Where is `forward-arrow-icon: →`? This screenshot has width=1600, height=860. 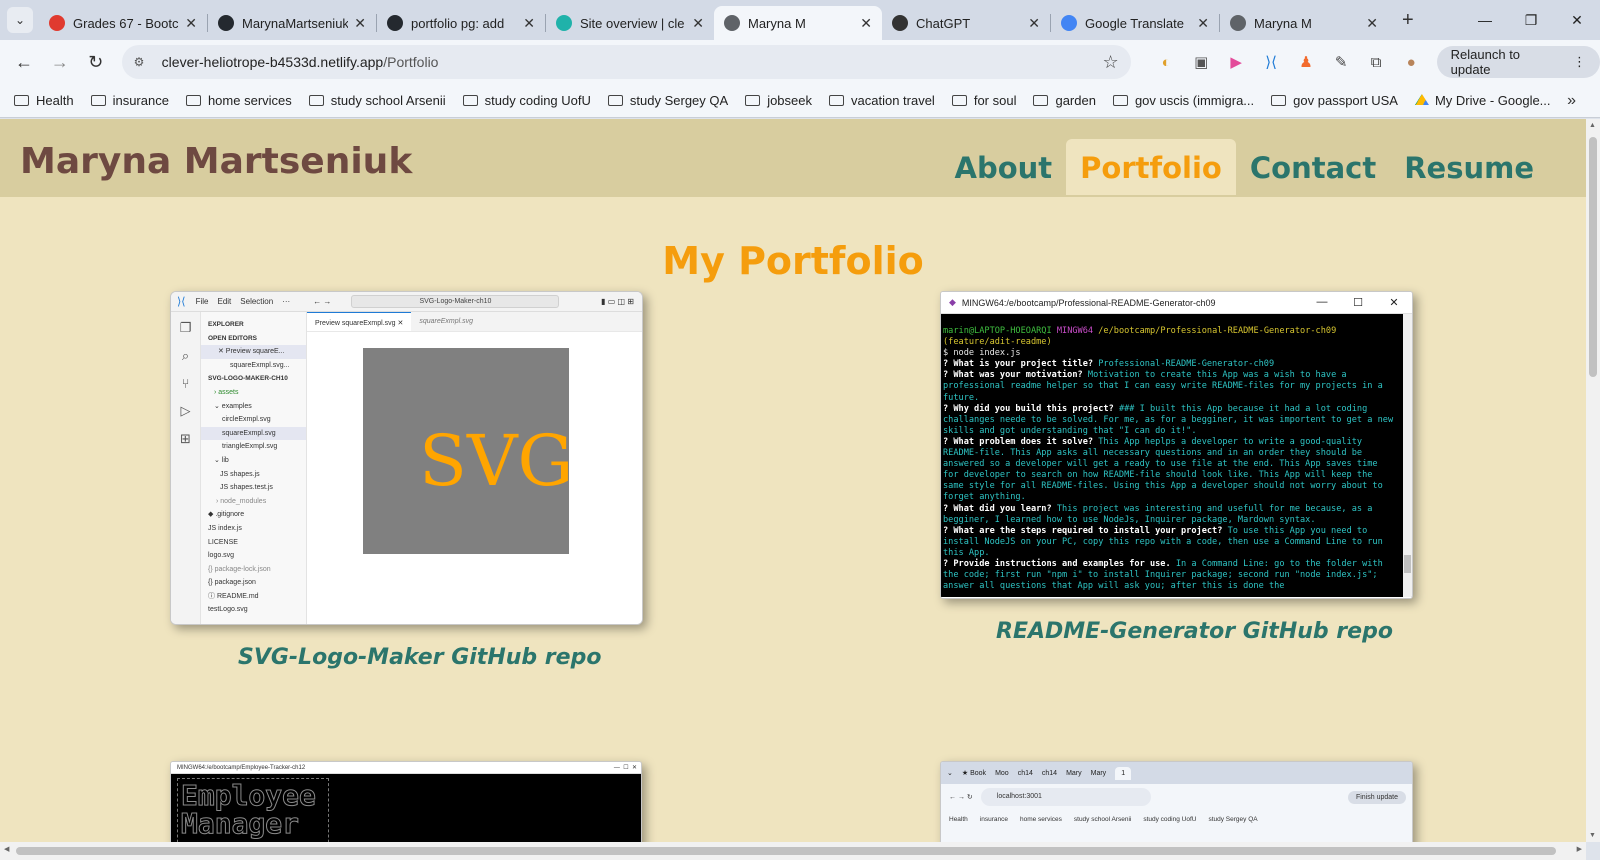 forward-arrow-icon: → is located at coordinates (60, 62).